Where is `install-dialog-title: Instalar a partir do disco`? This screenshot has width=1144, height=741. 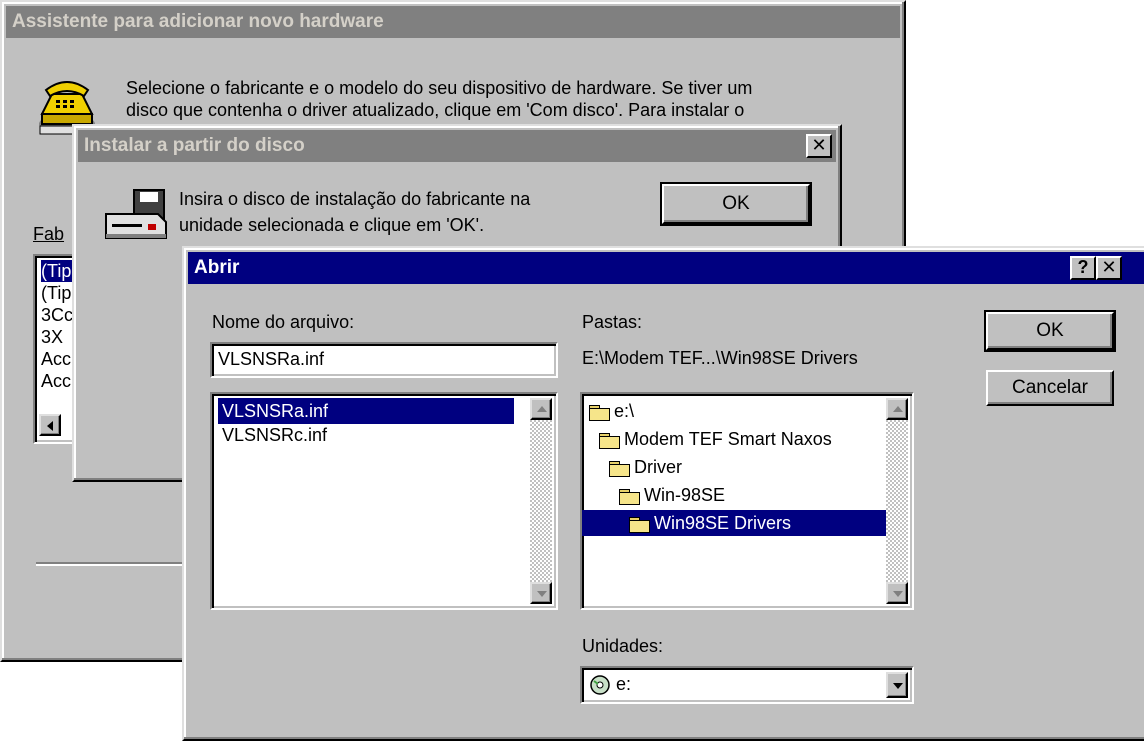
install-dialog-title: Instalar a partir do disco is located at coordinates (194, 145).